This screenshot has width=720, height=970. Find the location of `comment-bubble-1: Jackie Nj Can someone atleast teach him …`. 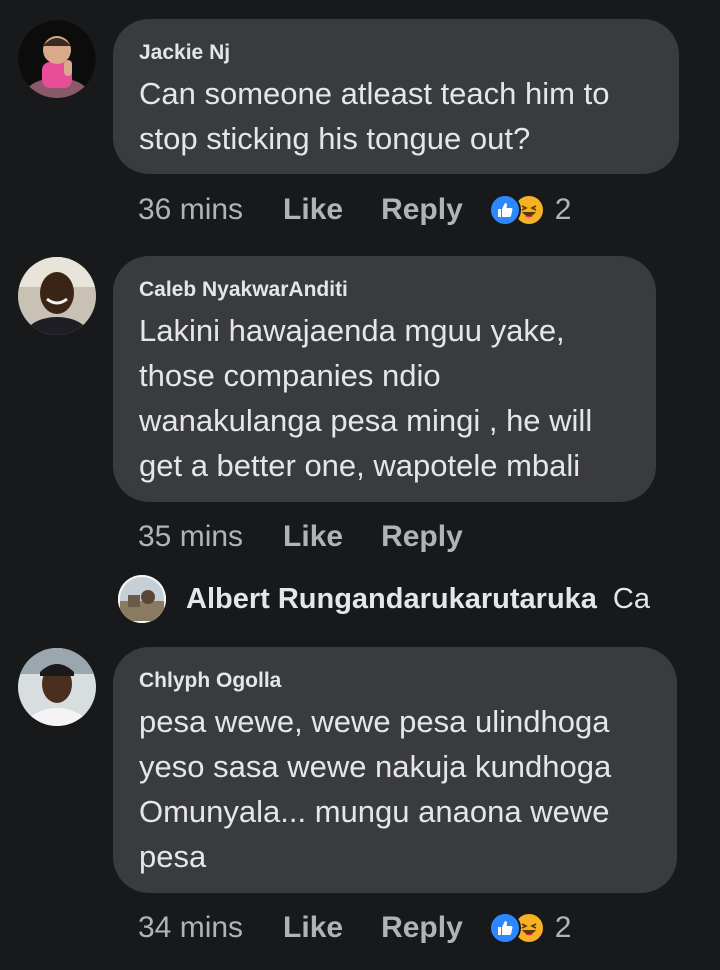

comment-bubble-1: Jackie Nj Can someone atleast teach him … is located at coordinates (396, 96).